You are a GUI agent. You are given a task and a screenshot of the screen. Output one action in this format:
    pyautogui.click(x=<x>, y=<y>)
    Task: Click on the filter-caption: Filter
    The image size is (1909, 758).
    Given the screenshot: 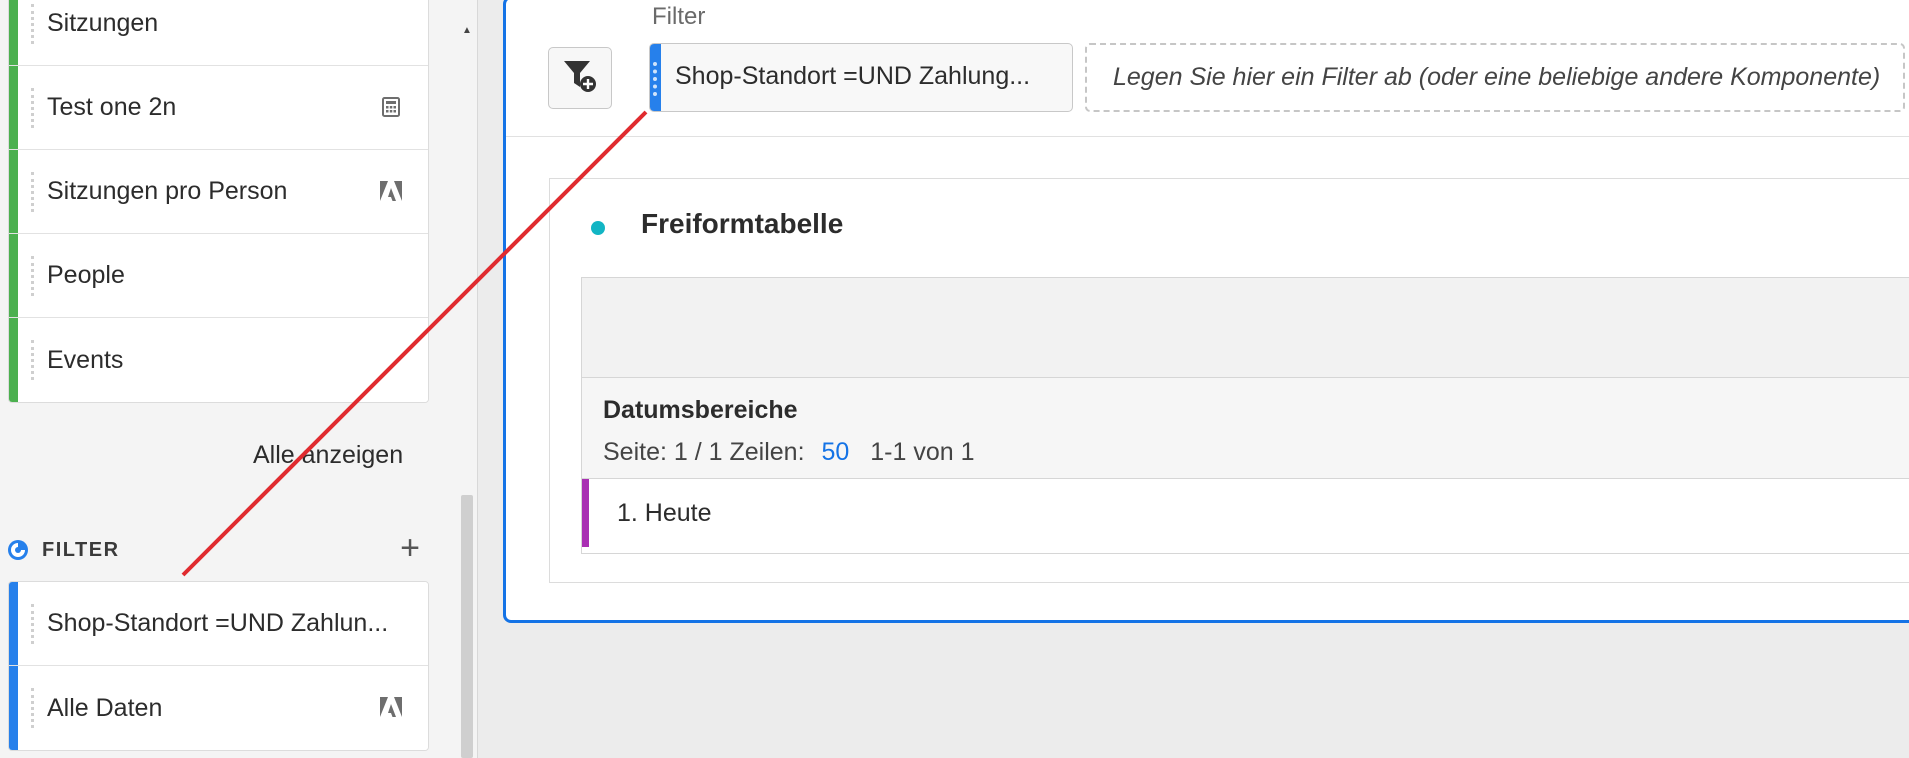 What is the action you would take?
    pyautogui.click(x=679, y=16)
    